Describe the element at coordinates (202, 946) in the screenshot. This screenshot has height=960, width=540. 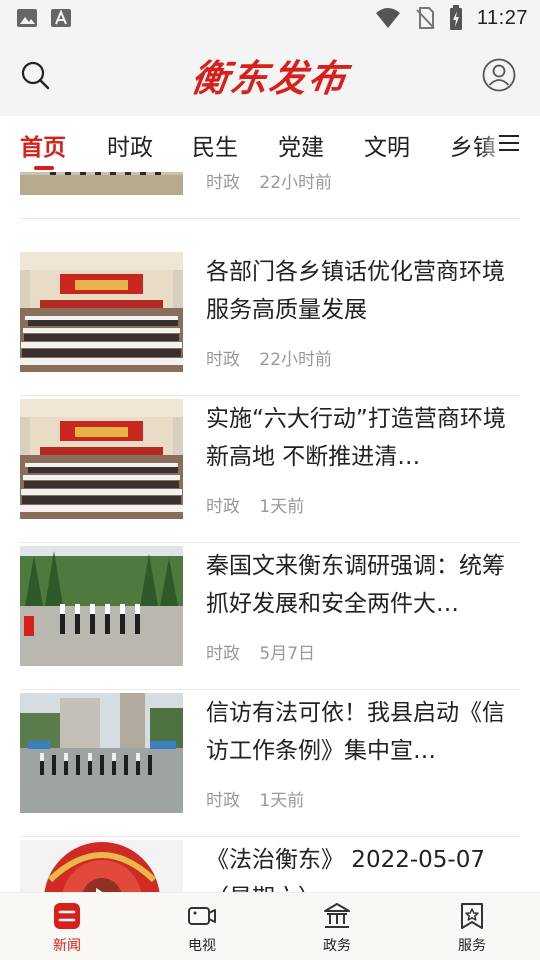
I see `nav-tv-label: 电视` at that location.